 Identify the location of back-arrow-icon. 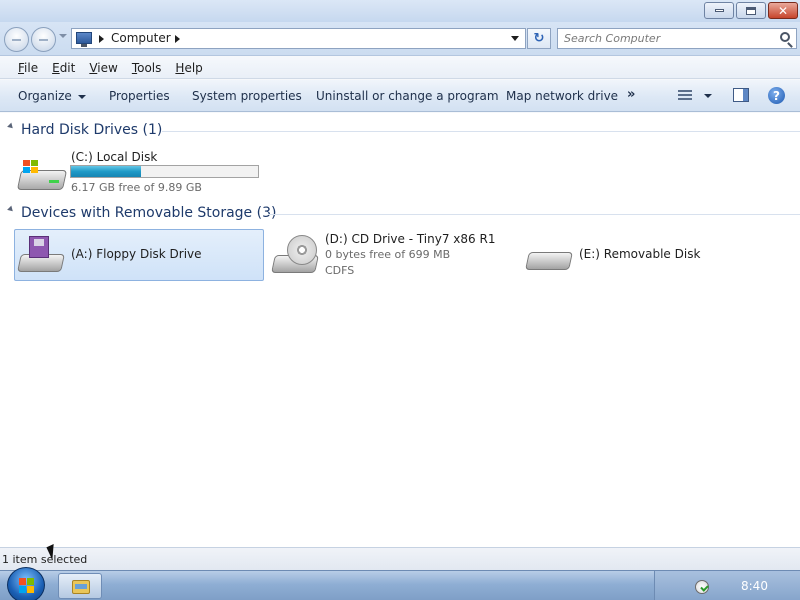
(16, 40).